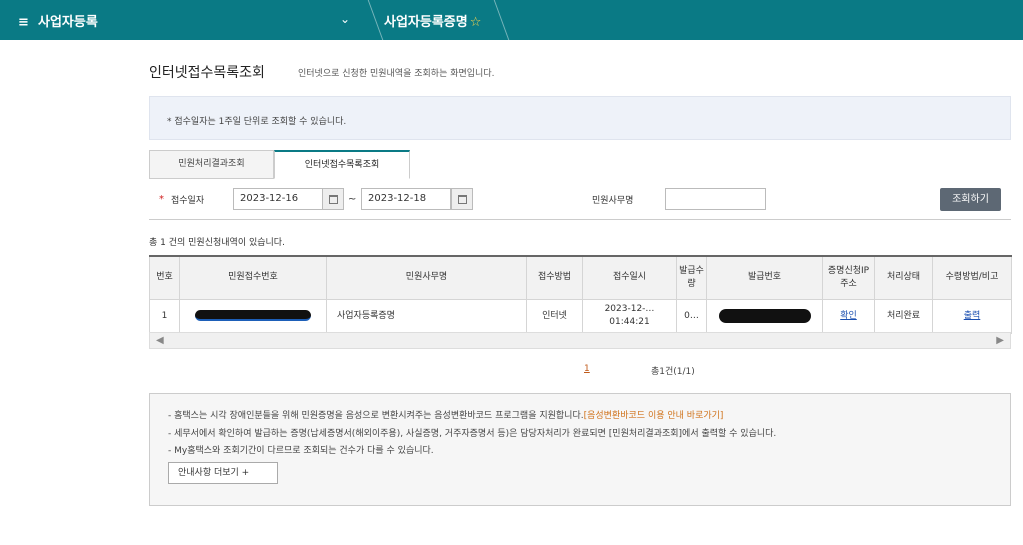 This screenshot has height=545, width=1023. What do you see at coordinates (223, 473) in the screenshot?
I see `more-guide-button: 안내사항 더보기 +` at bounding box center [223, 473].